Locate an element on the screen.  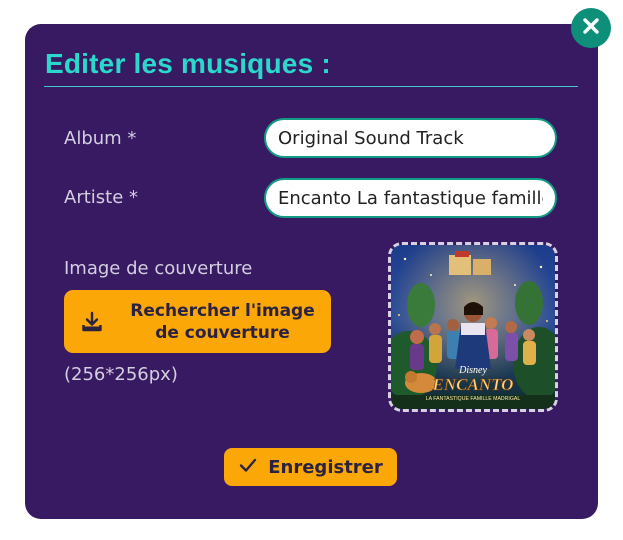
cover-size-hint: (256*256px) is located at coordinates (121, 374).